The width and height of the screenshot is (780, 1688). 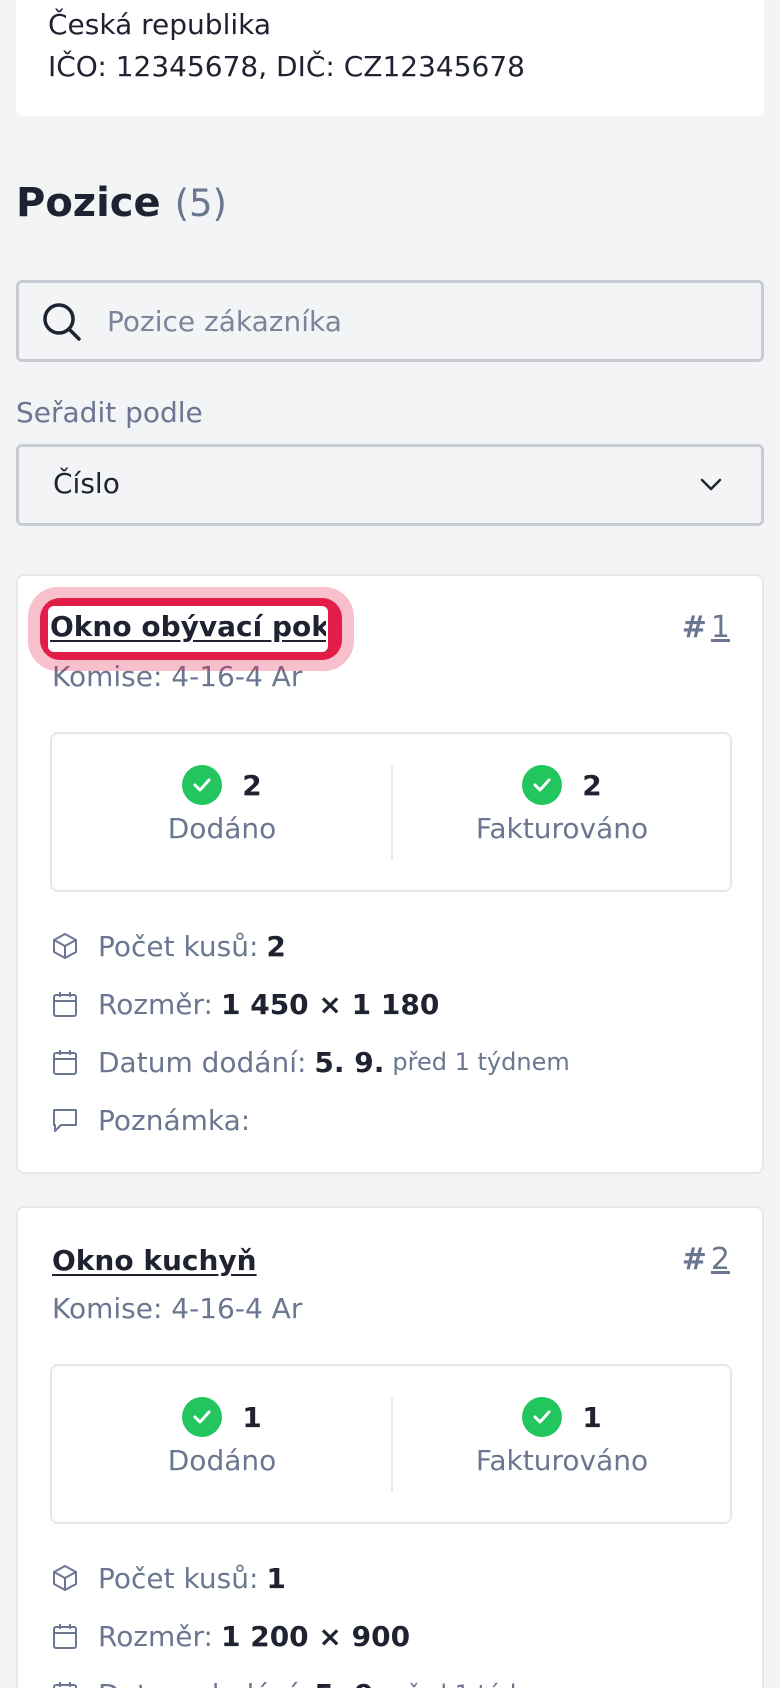 I want to click on size-row: Rozměr: 1 200 × 900, so click(x=230, y=1636).